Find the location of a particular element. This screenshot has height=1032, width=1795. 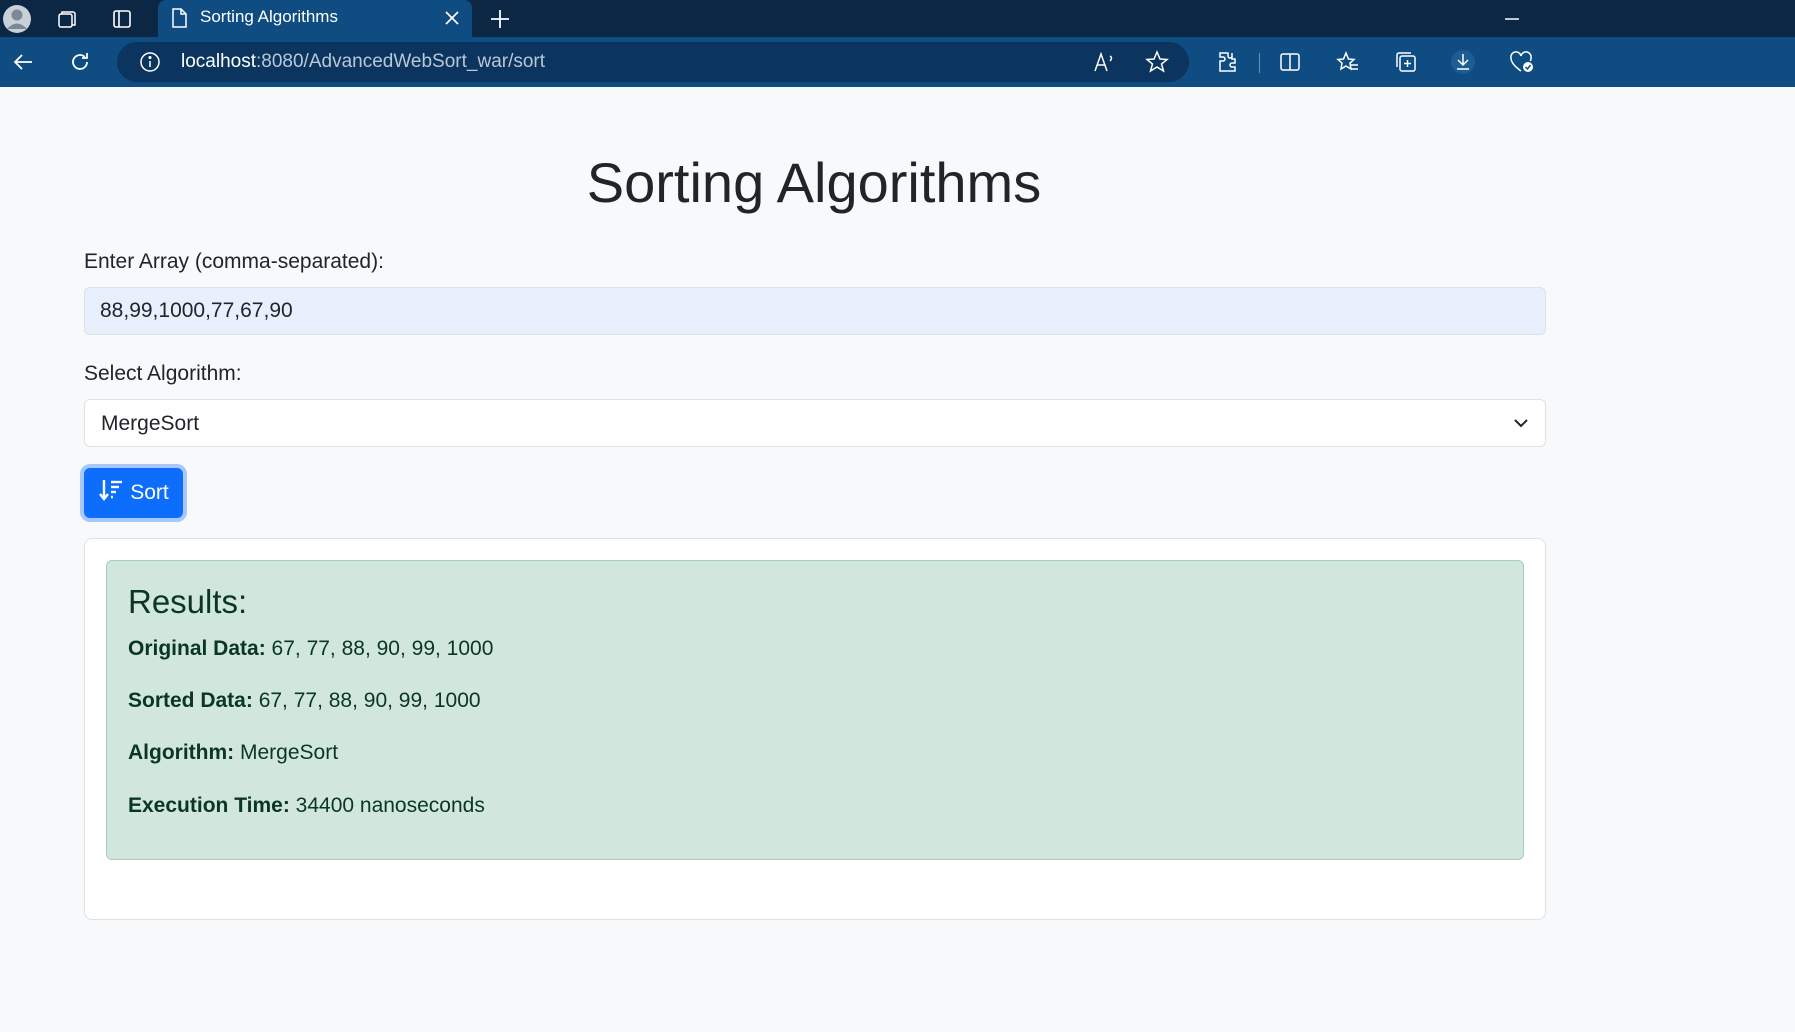

collections-icon is located at coordinates (1406, 62).